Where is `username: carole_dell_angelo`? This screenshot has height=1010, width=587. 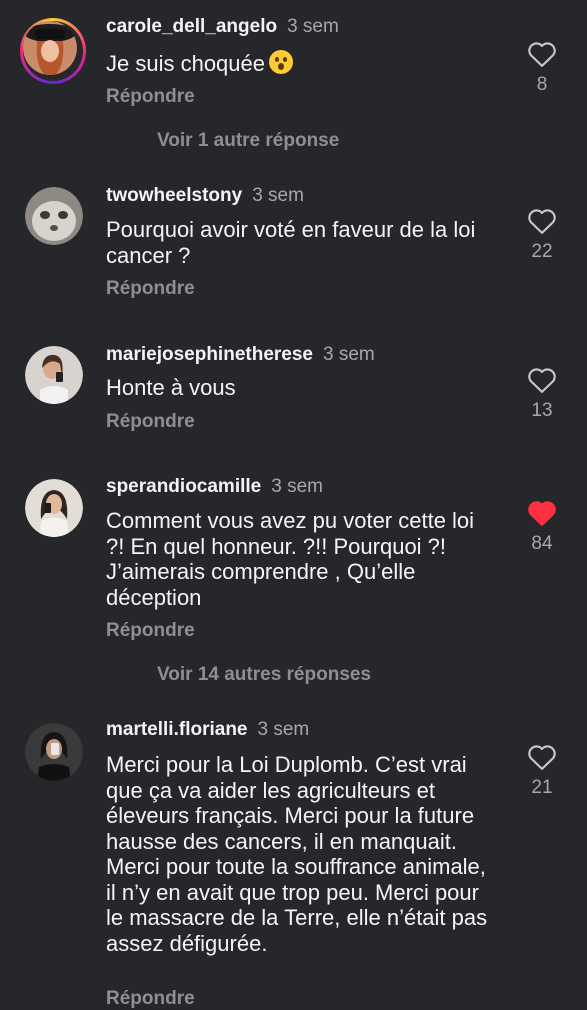
username: carole_dell_angelo is located at coordinates (191, 26).